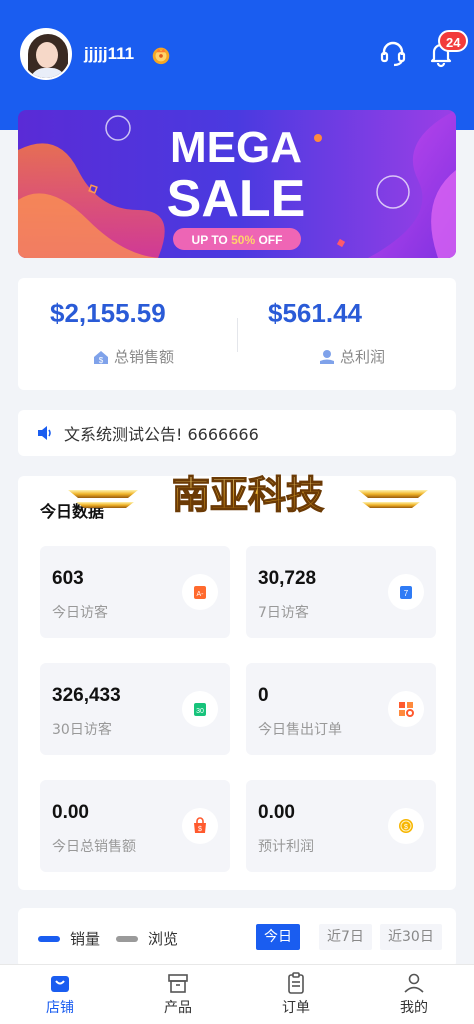 The image size is (474, 1024). Describe the element at coordinates (414, 1008) in the screenshot. I see `tab-profile-label: 我的` at that location.